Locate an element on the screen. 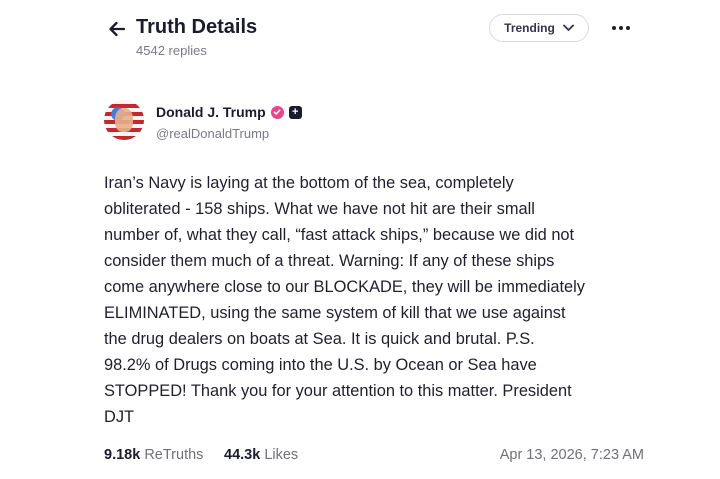  chevron-down-icon is located at coordinates (568, 27).